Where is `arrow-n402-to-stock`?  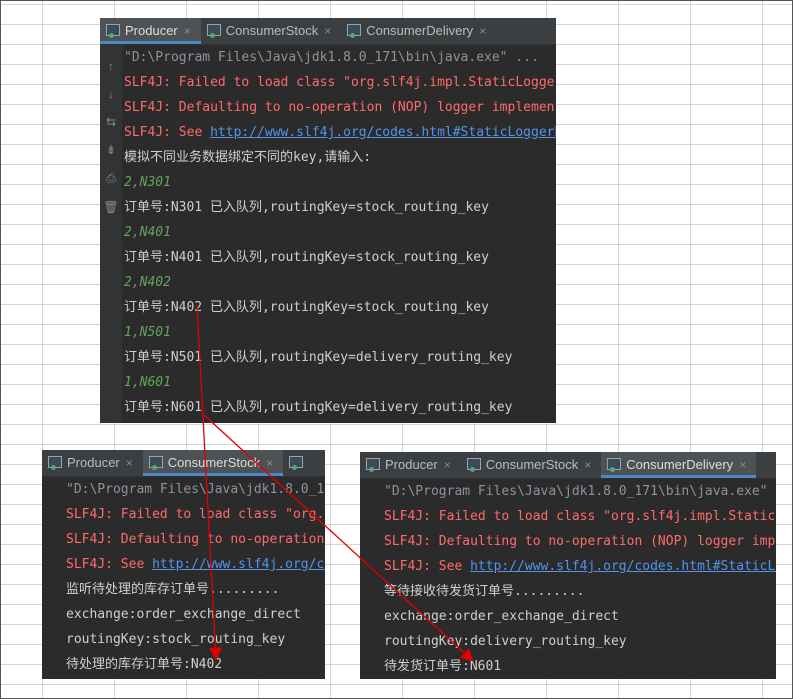
arrow-n402-to-stock is located at coordinates (209, 483).